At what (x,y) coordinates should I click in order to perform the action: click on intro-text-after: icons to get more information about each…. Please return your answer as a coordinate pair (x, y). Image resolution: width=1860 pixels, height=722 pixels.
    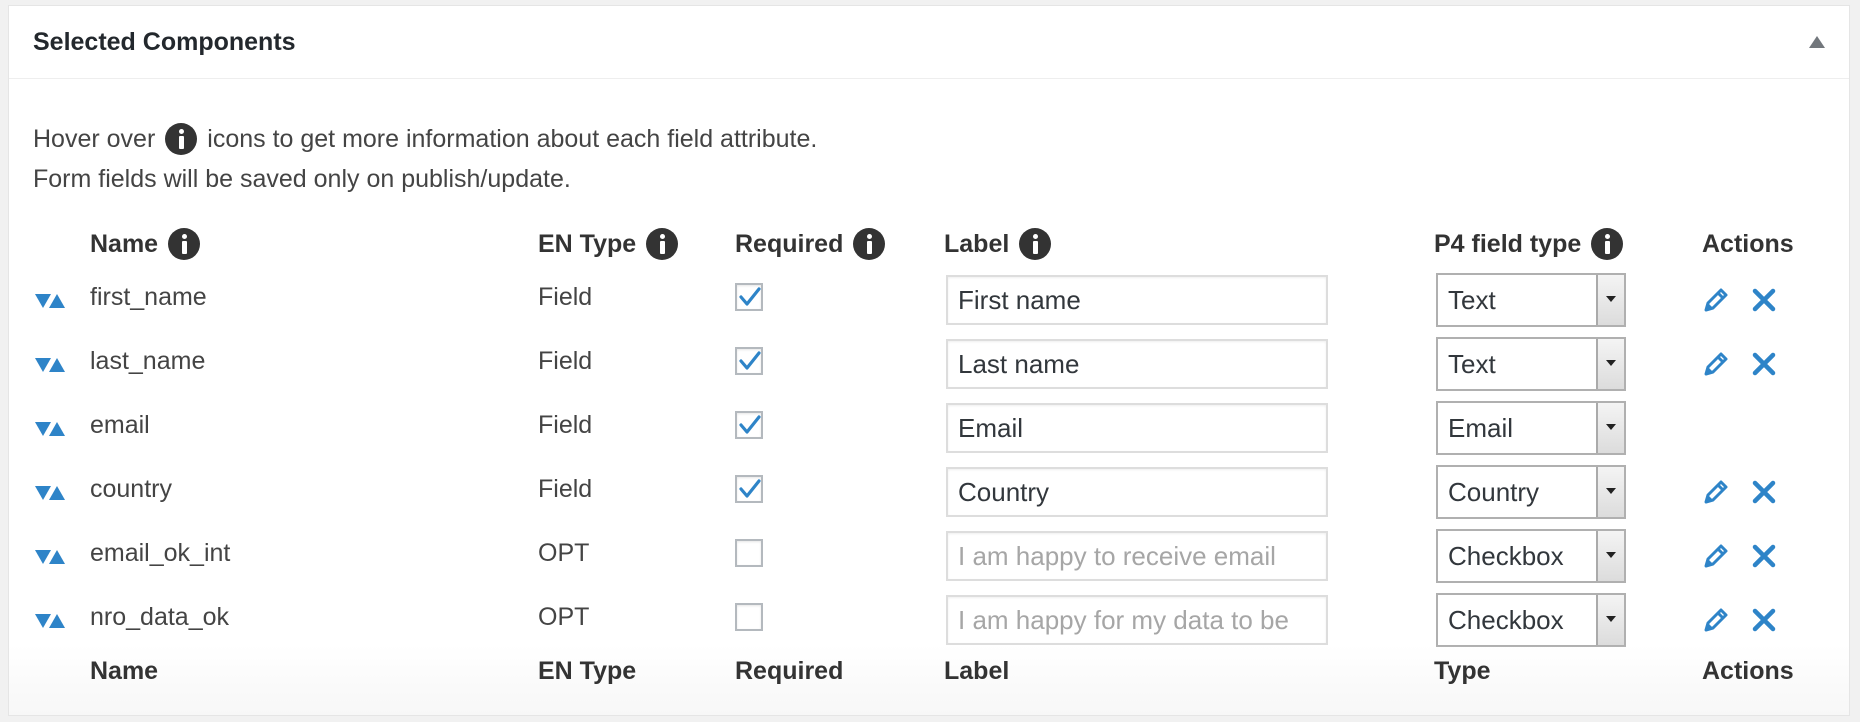
    Looking at the image, I should click on (512, 139).